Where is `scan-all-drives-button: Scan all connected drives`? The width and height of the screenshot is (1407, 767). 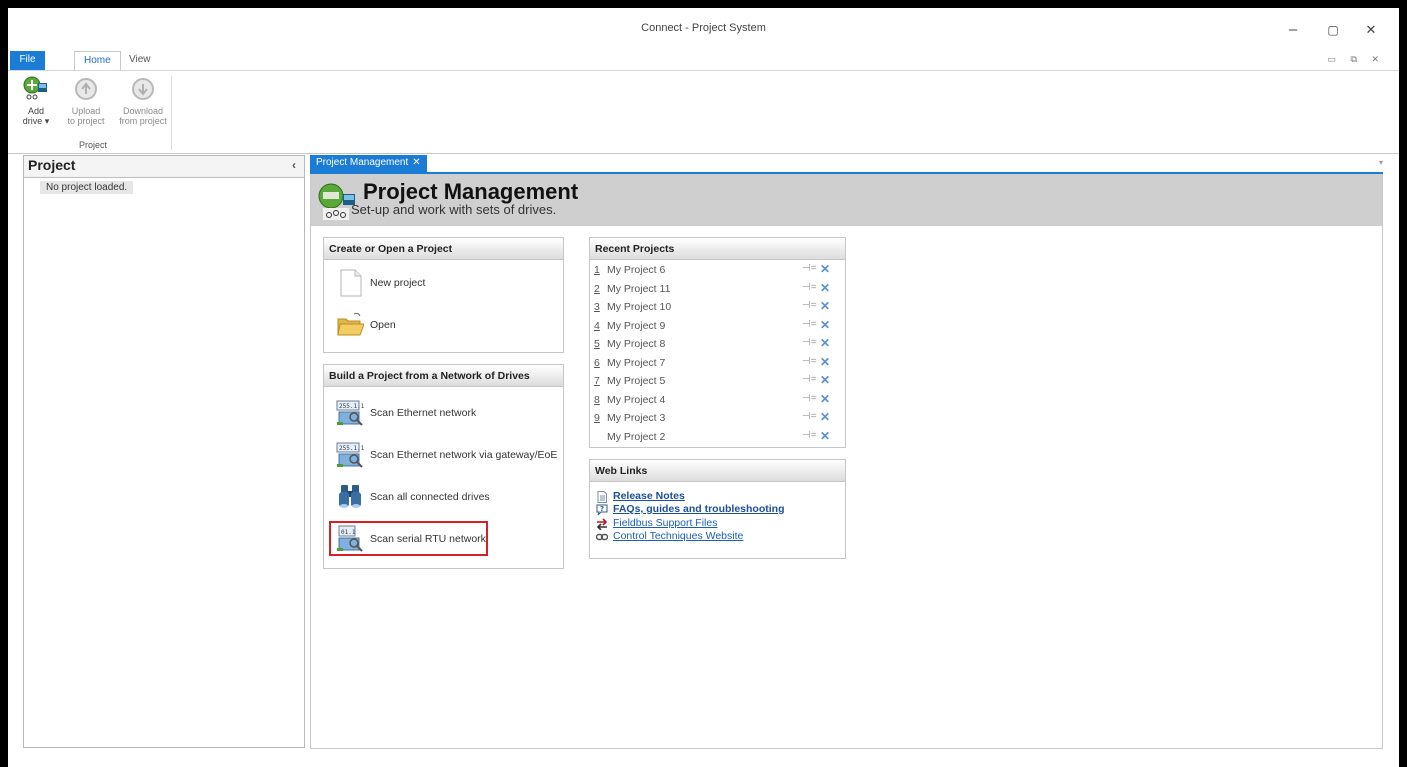 scan-all-drives-button: Scan all connected drives is located at coordinates (446, 498).